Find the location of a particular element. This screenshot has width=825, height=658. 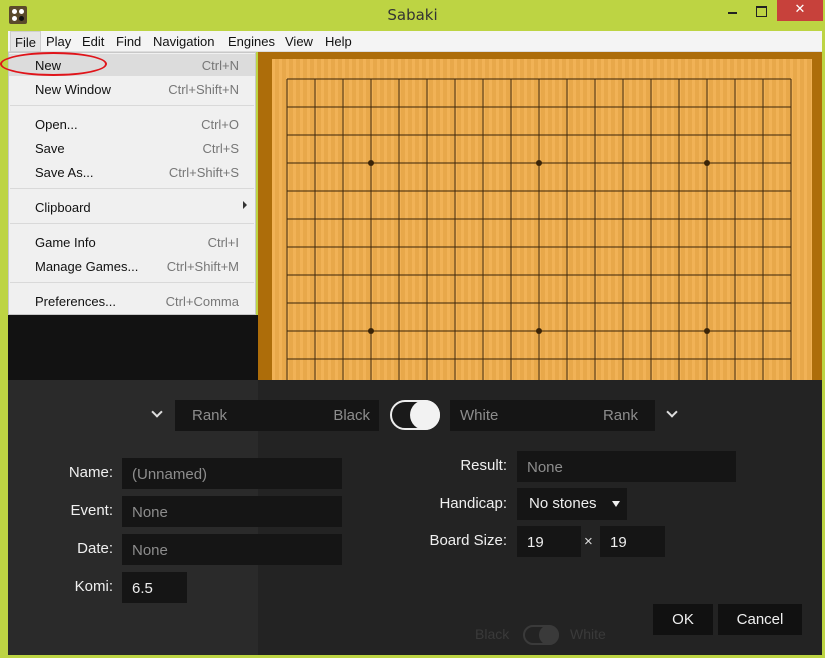

menu-item-shortcut: Ctrl+Shift+M is located at coordinates (202, 266).